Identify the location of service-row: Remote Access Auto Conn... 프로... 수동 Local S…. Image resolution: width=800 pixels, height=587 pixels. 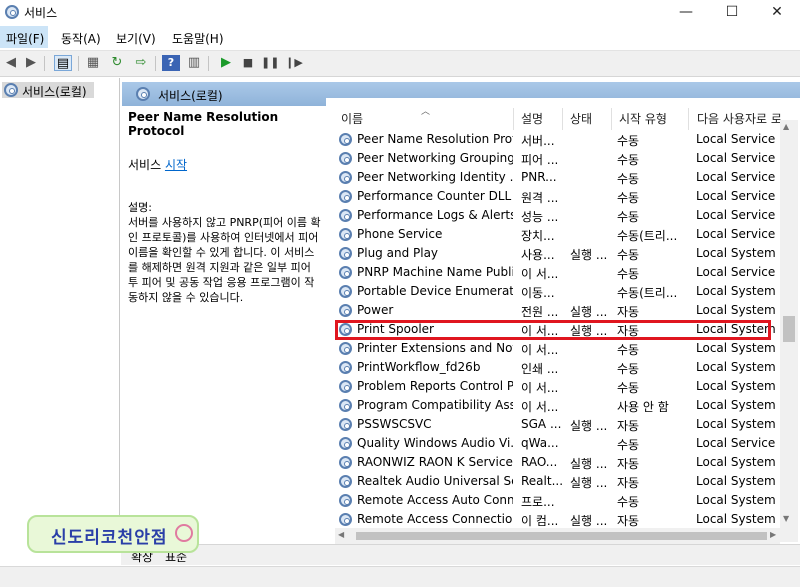
(557, 500).